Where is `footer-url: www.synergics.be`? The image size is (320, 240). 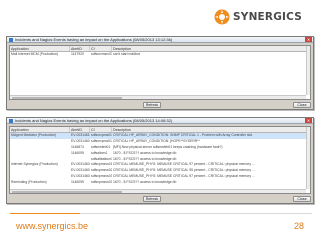 footer-url: www.synergics.be is located at coordinates (52, 226).